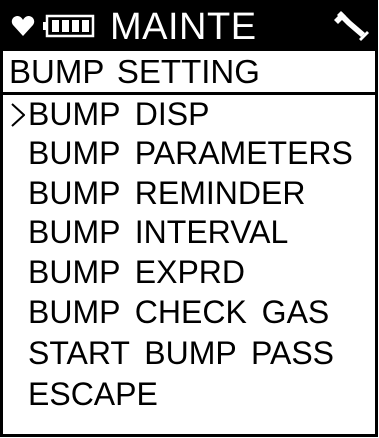 The image size is (379, 438). Describe the element at coordinates (119, 114) in the screenshot. I see `menu-item-label: BUMP DISP` at that location.